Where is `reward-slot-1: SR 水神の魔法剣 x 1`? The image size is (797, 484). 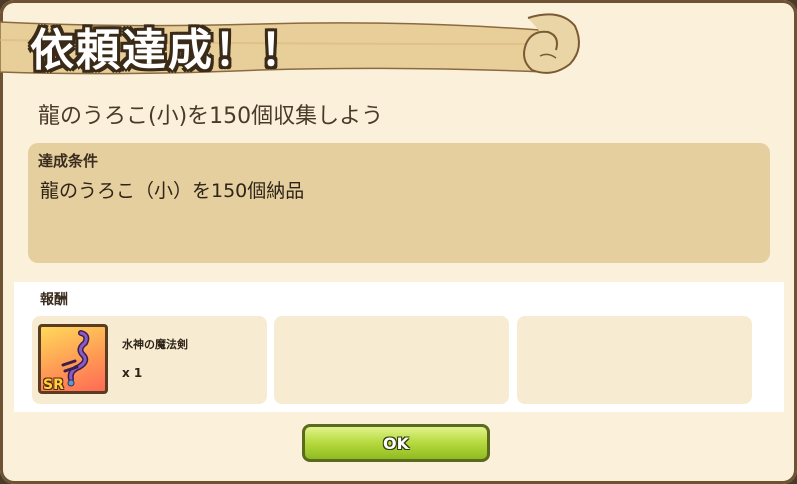 reward-slot-1: SR 水神の魔法剣 x 1 is located at coordinates (149, 360).